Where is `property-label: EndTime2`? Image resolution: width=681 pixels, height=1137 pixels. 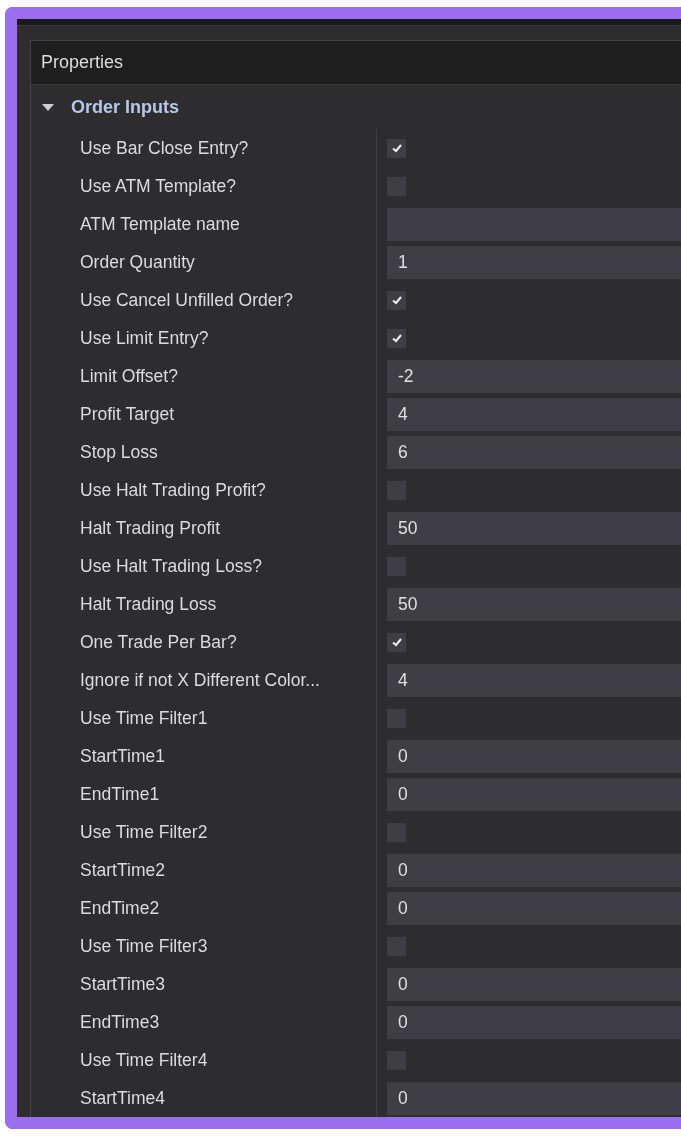
property-label: EndTime2 is located at coordinates (120, 908).